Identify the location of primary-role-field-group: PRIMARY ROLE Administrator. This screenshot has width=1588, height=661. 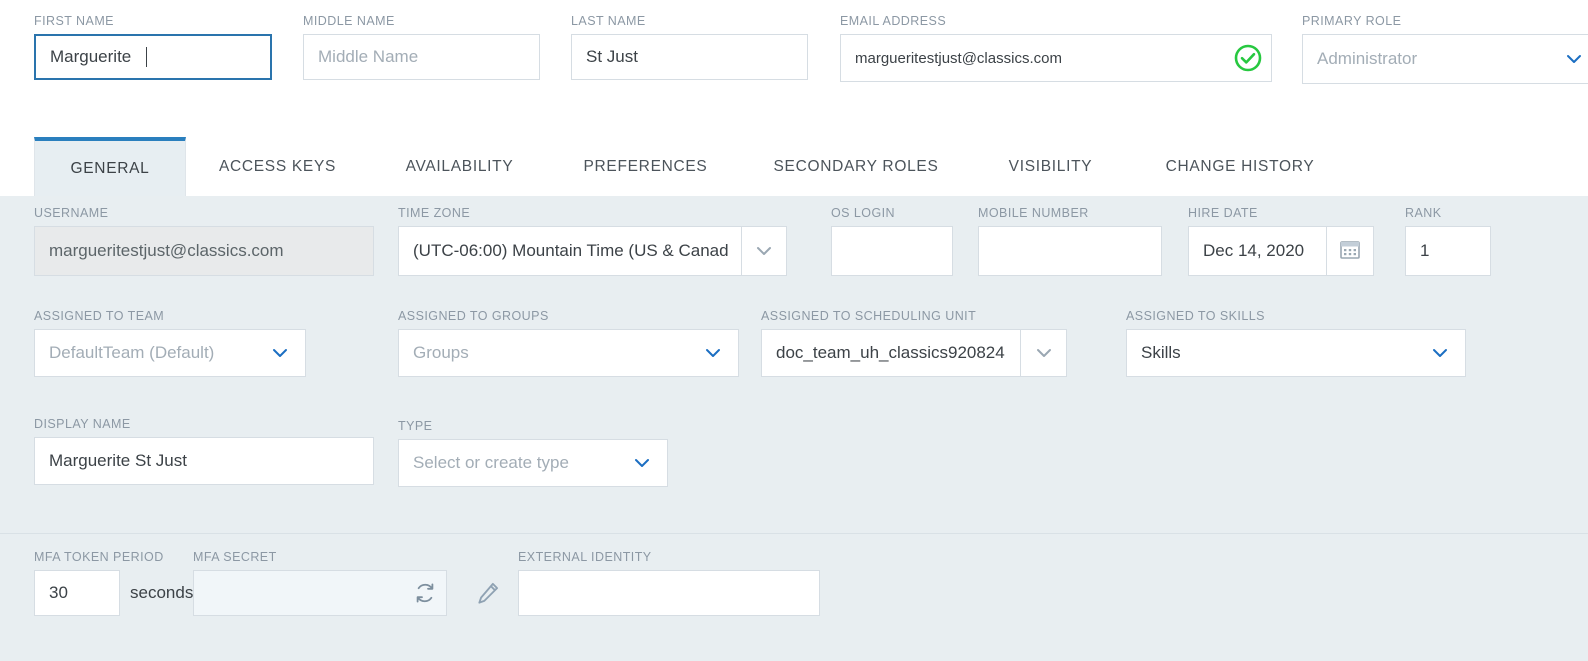
(1445, 49).